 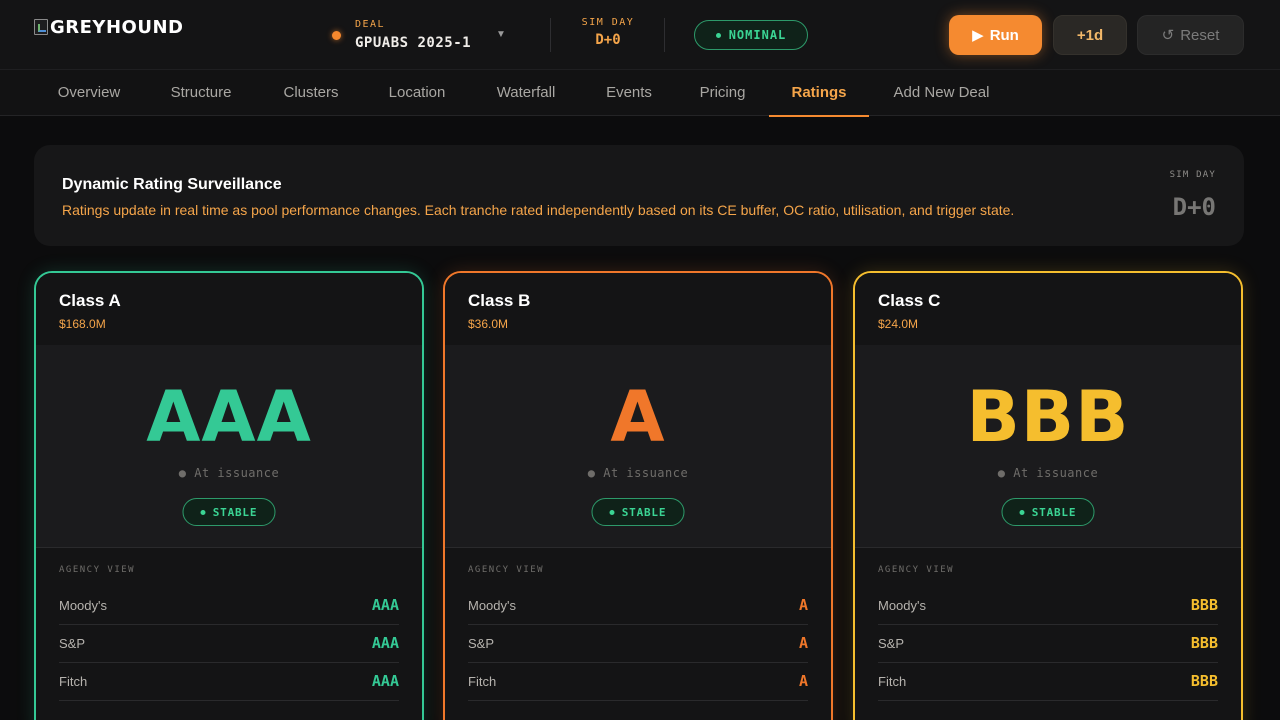 I want to click on run-button-label: Run, so click(x=1004, y=35).